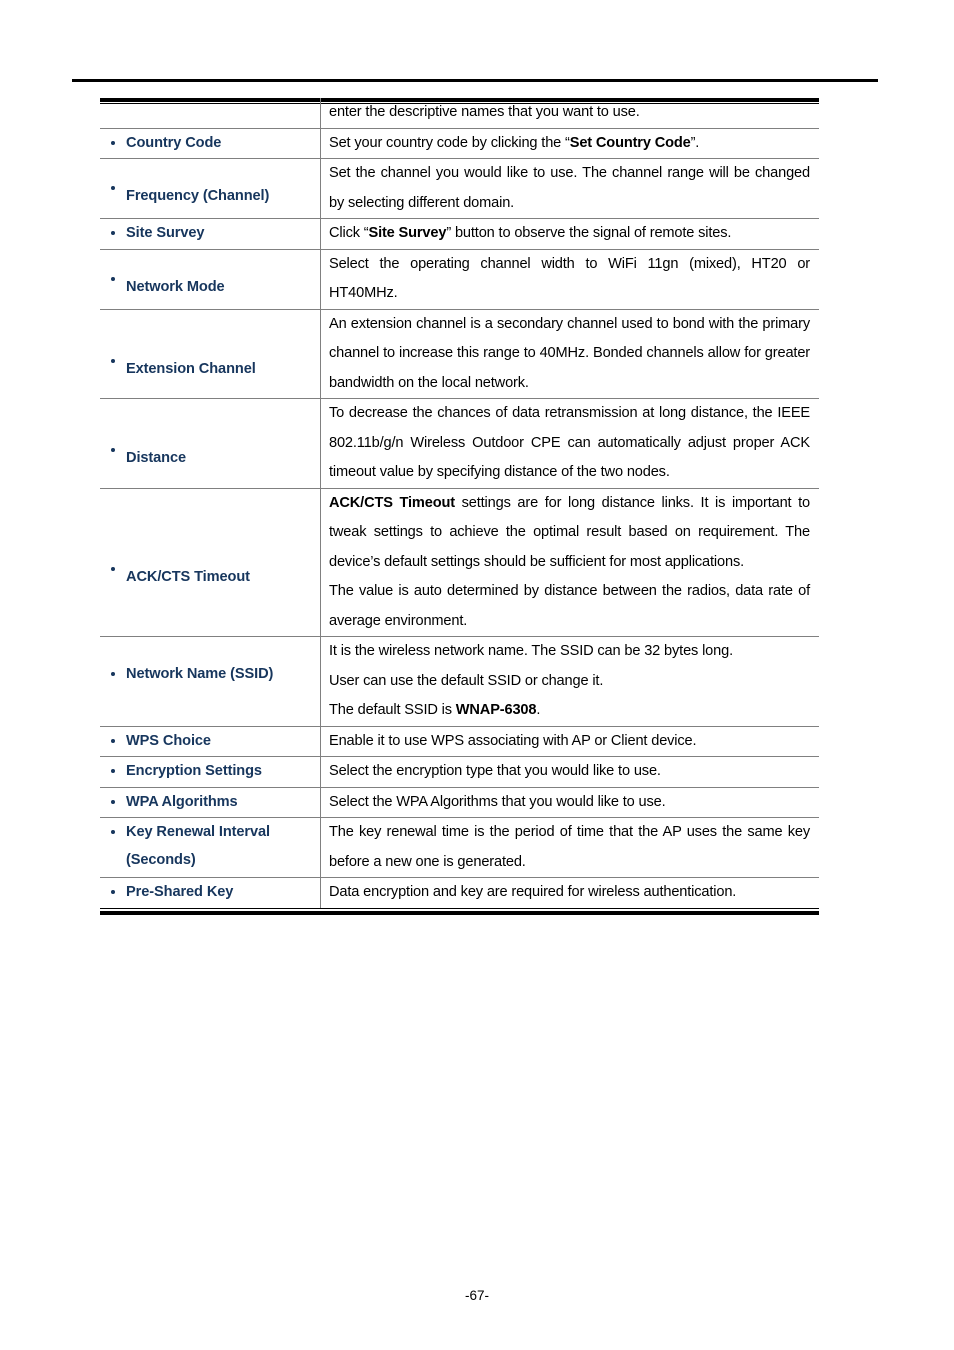 This screenshot has width=954, height=1350. I want to click on term-text: ACK/CTS Timeout, so click(188, 576).